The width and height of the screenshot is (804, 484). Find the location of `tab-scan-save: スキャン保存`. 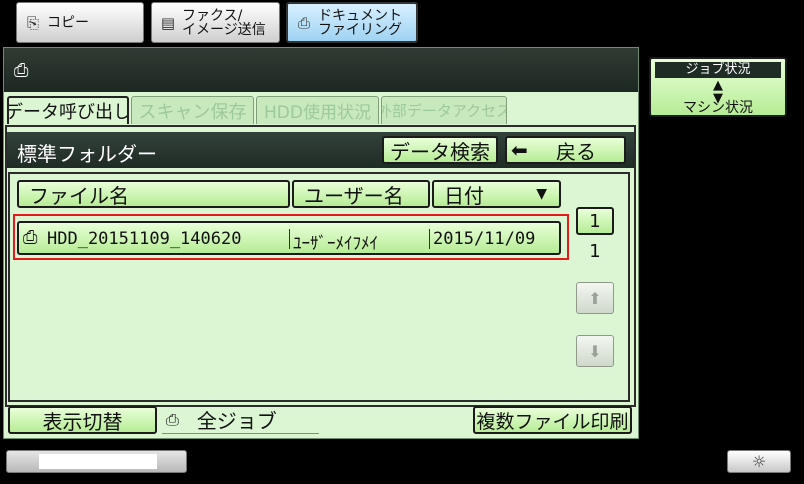

tab-scan-save: スキャン保存 is located at coordinates (192, 110).